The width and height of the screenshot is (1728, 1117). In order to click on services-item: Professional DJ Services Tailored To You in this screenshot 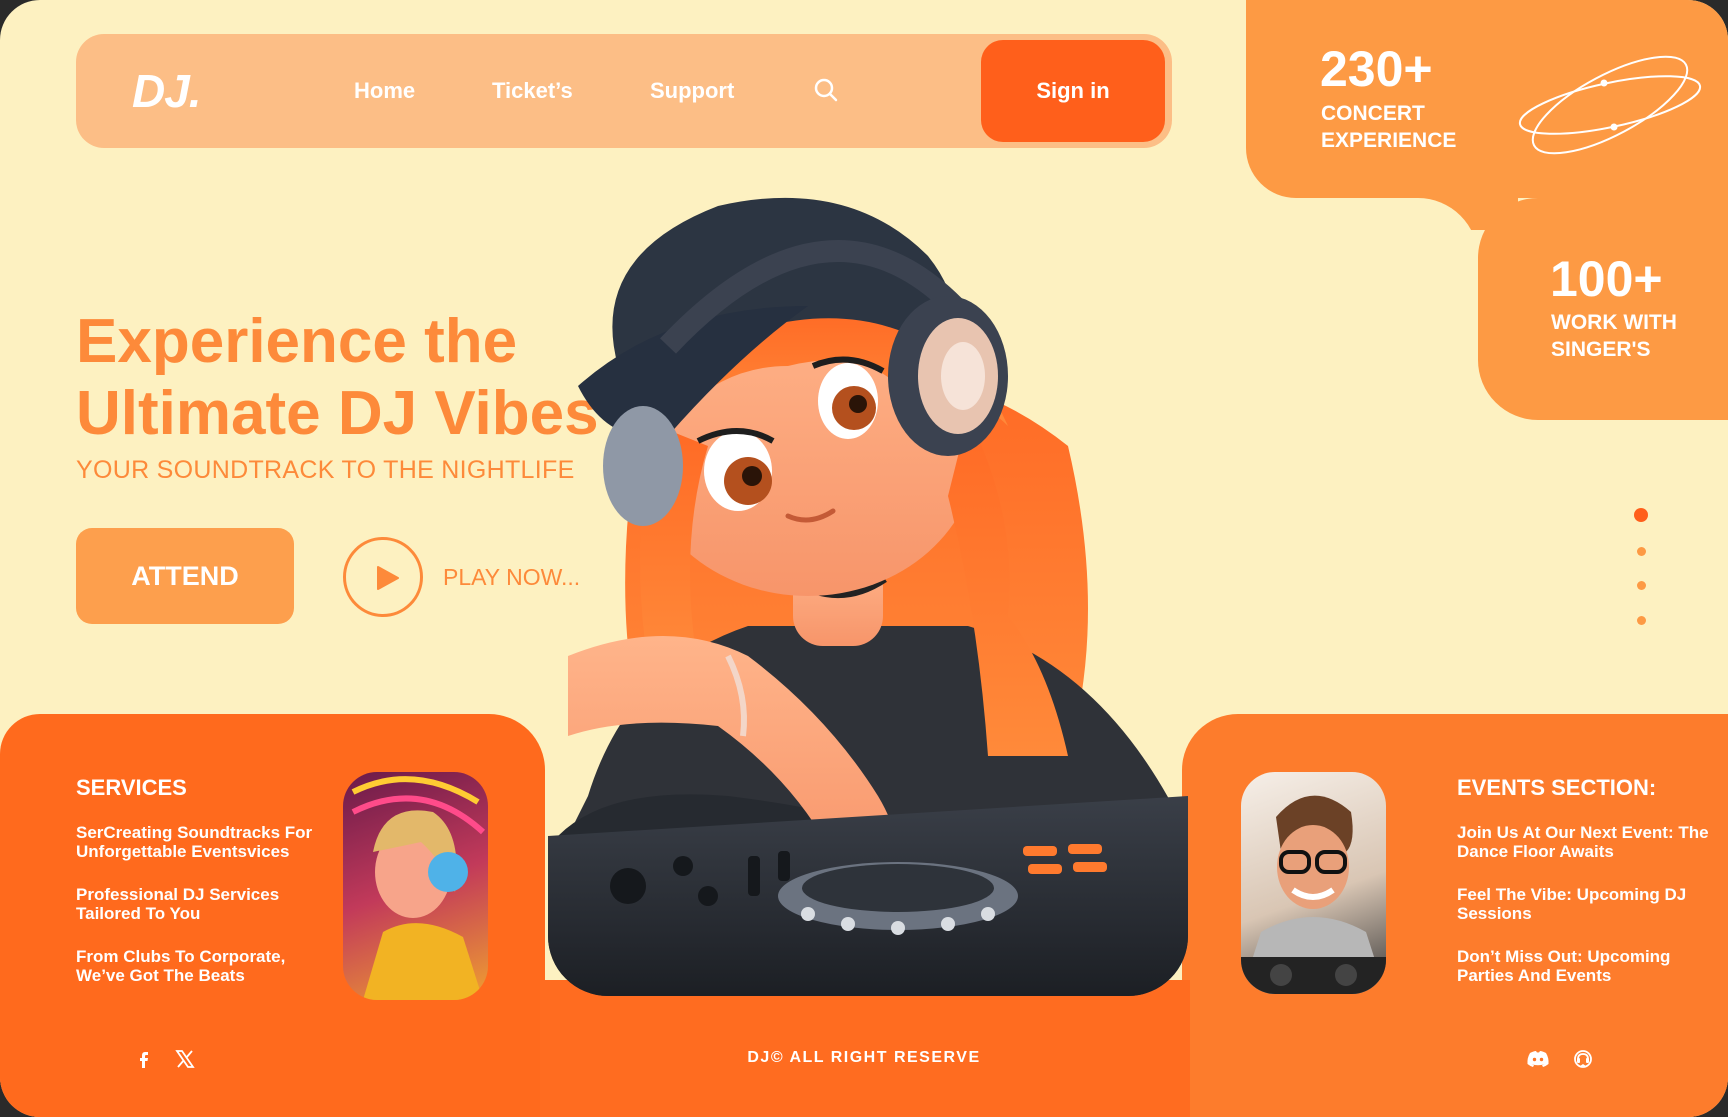, I will do `click(206, 904)`.